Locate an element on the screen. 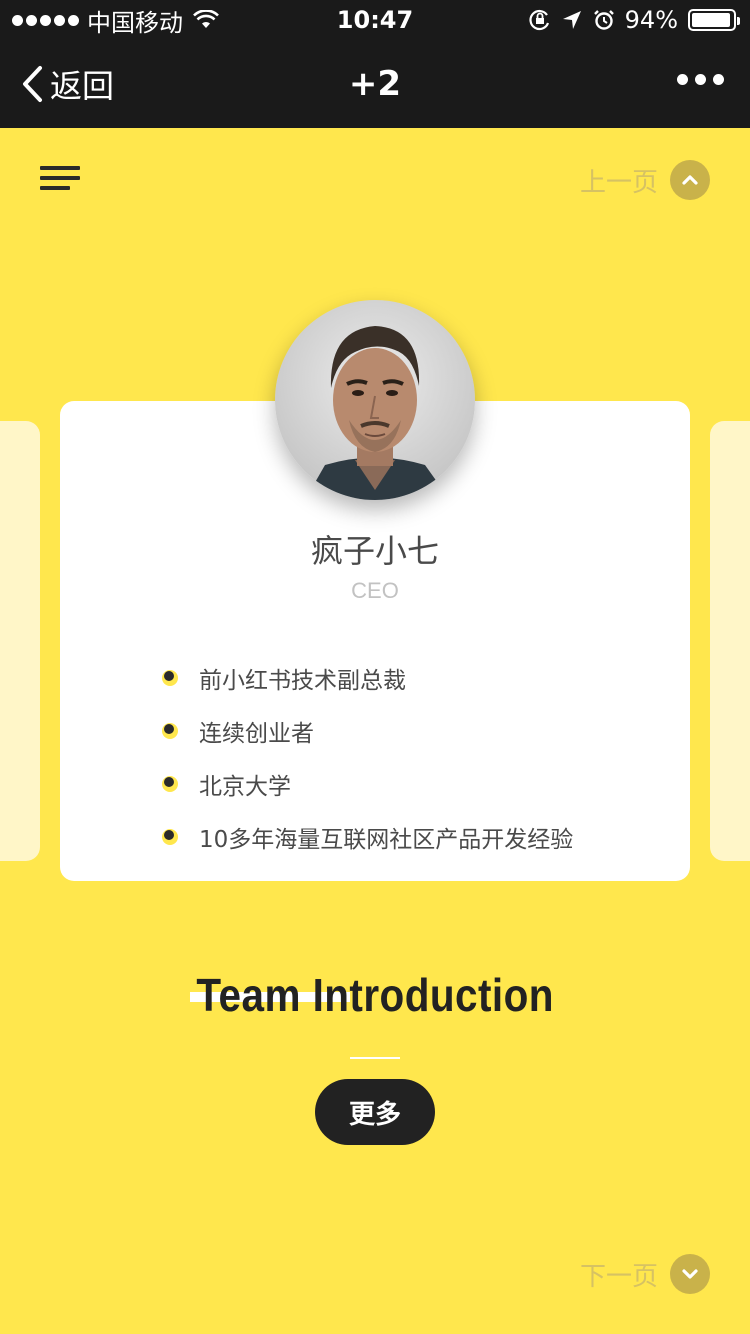 The image size is (750, 1334). section-divider is located at coordinates (375, 1058).